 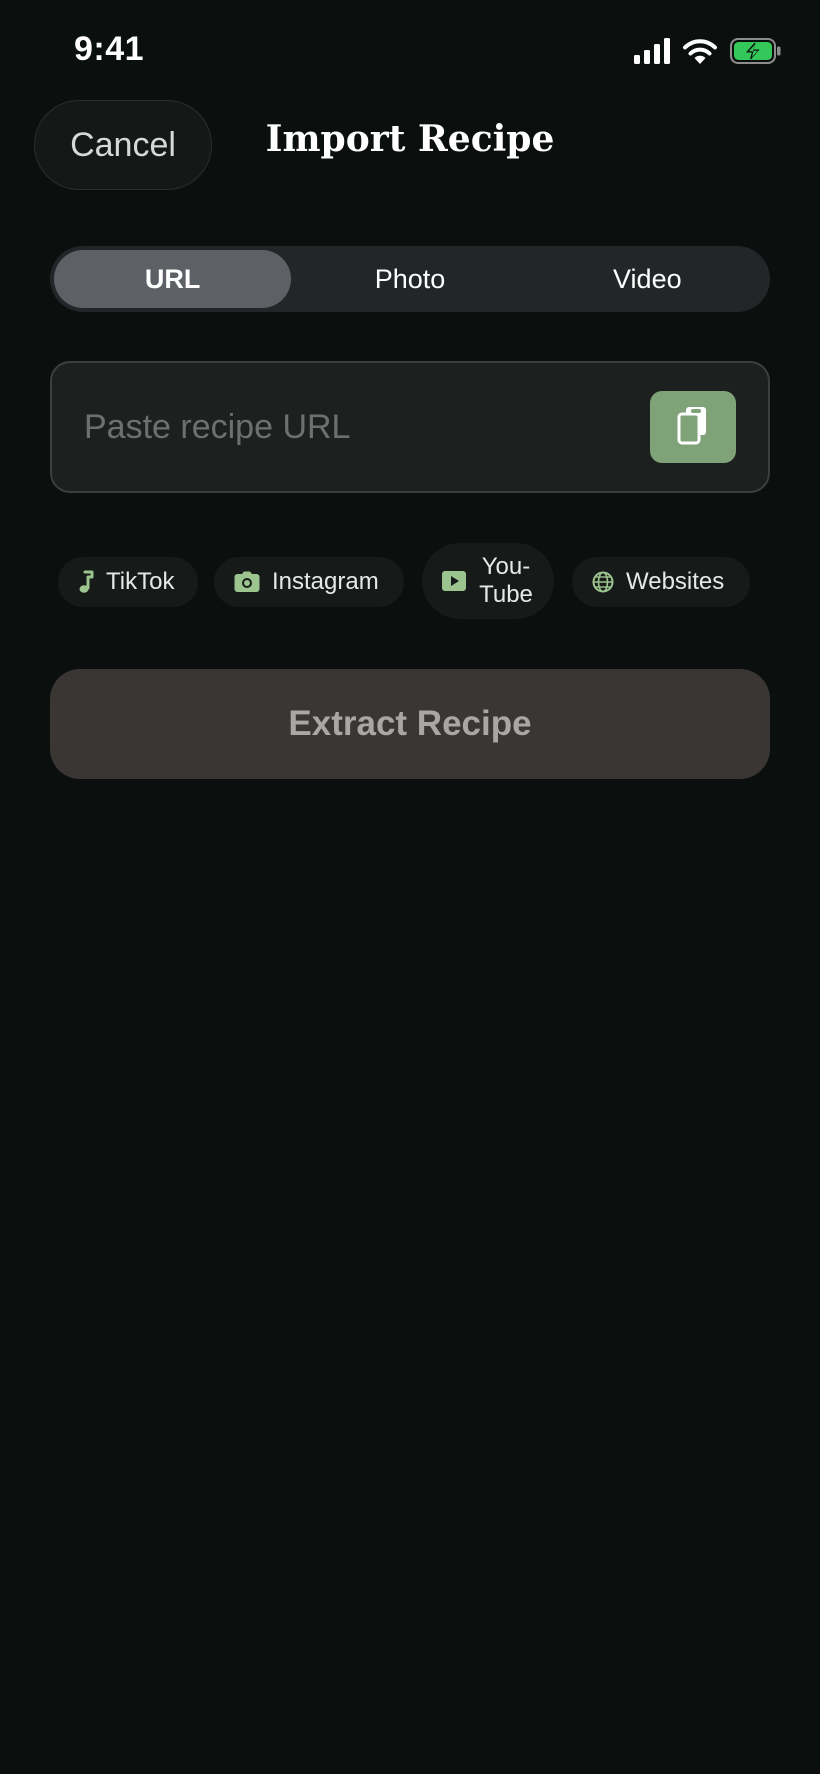 What do you see at coordinates (756, 51) in the screenshot?
I see `battery-charging-icon` at bounding box center [756, 51].